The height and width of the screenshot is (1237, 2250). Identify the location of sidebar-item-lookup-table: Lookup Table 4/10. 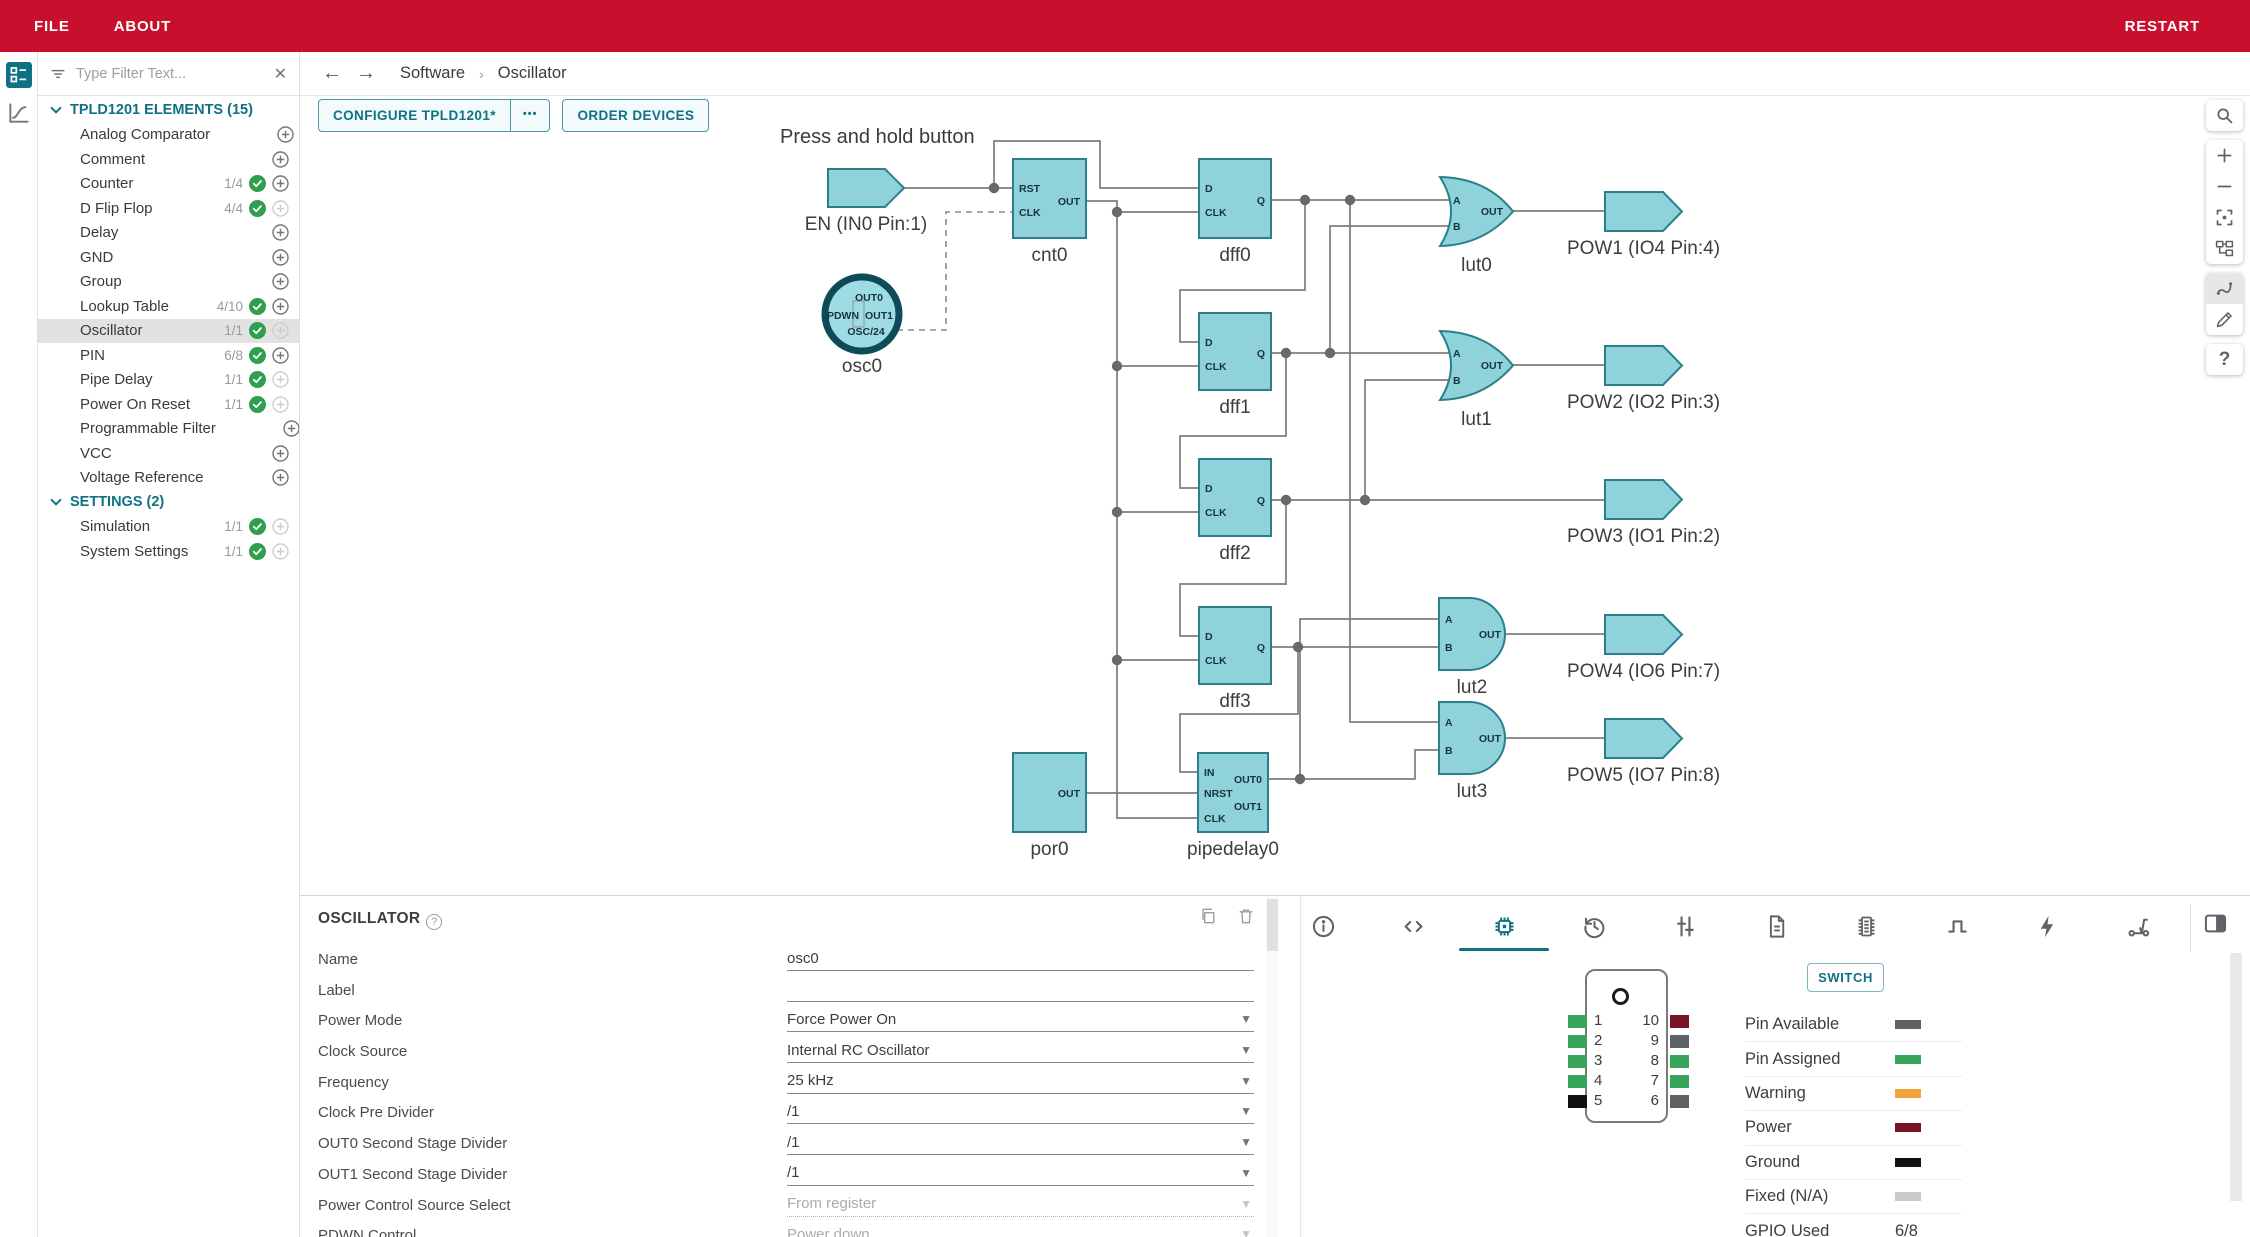
(168, 306).